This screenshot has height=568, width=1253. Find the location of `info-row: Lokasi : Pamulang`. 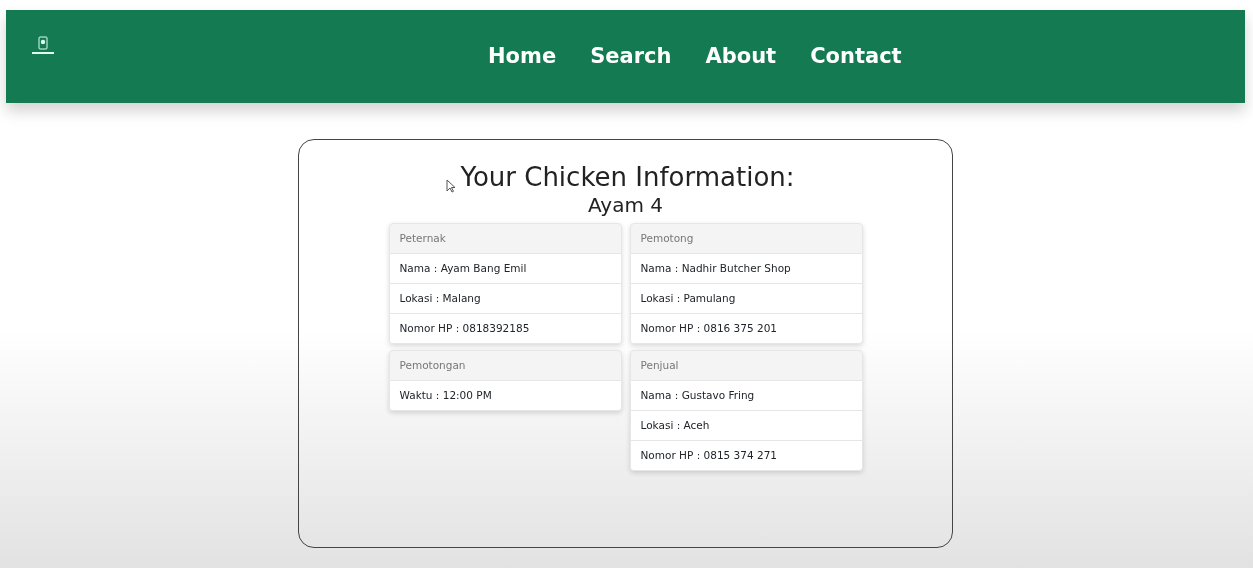

info-row: Lokasi : Pamulang is located at coordinates (746, 299).